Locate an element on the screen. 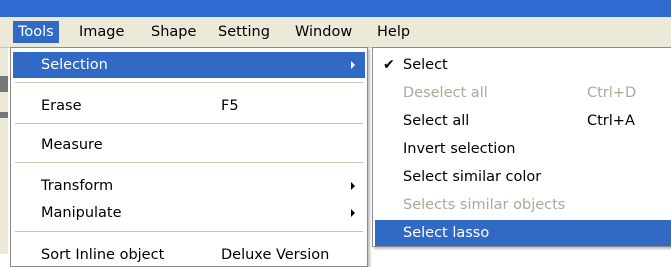 The image size is (671, 267). menu-item-label: Select is located at coordinates (425, 65).